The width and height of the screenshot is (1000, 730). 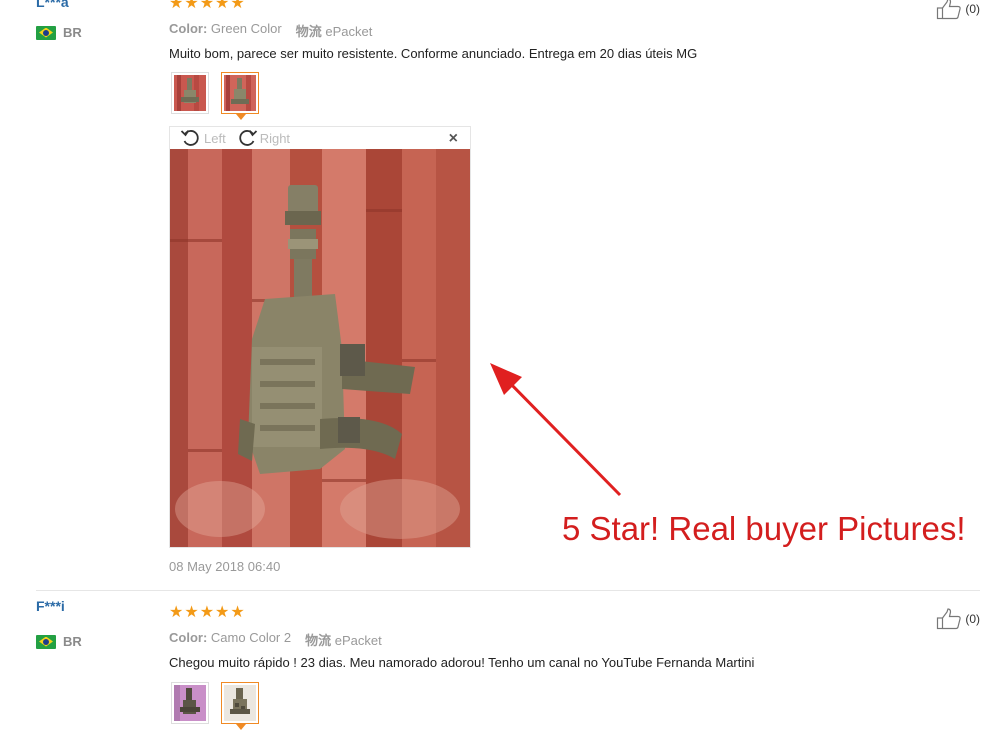 What do you see at coordinates (508, 590) in the screenshot?
I see `review-divider` at bounding box center [508, 590].